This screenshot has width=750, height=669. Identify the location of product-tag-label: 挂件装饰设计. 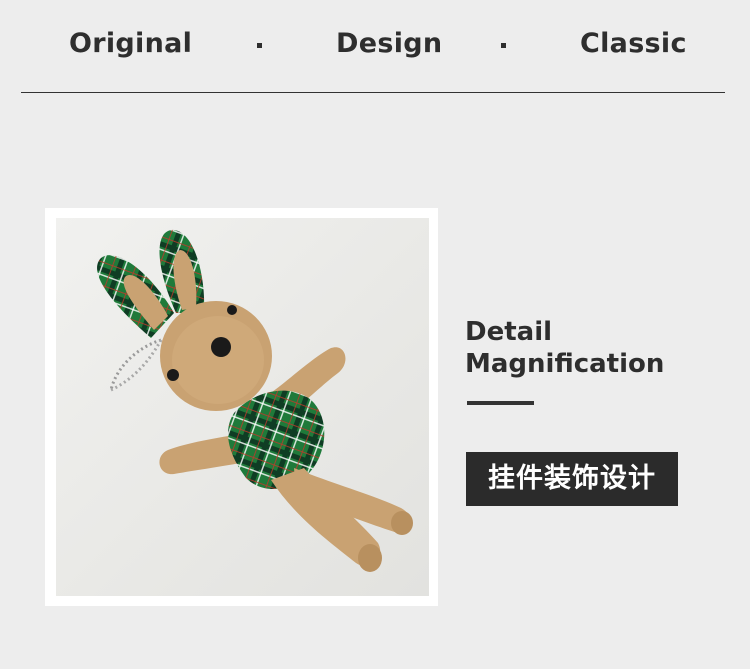
(572, 479).